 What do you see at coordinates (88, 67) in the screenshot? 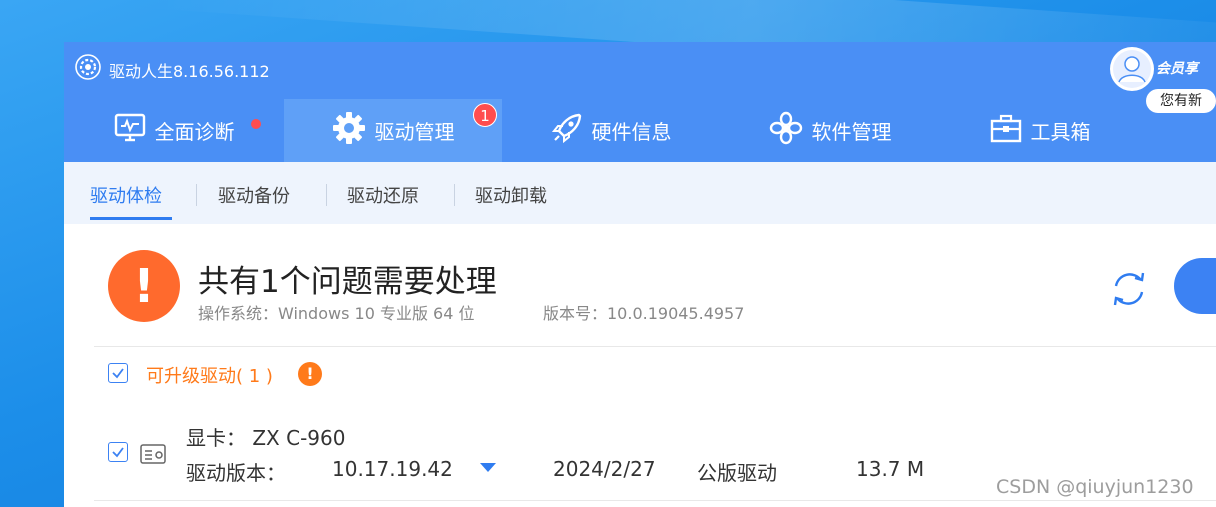
I see `app-logo-icon` at bounding box center [88, 67].